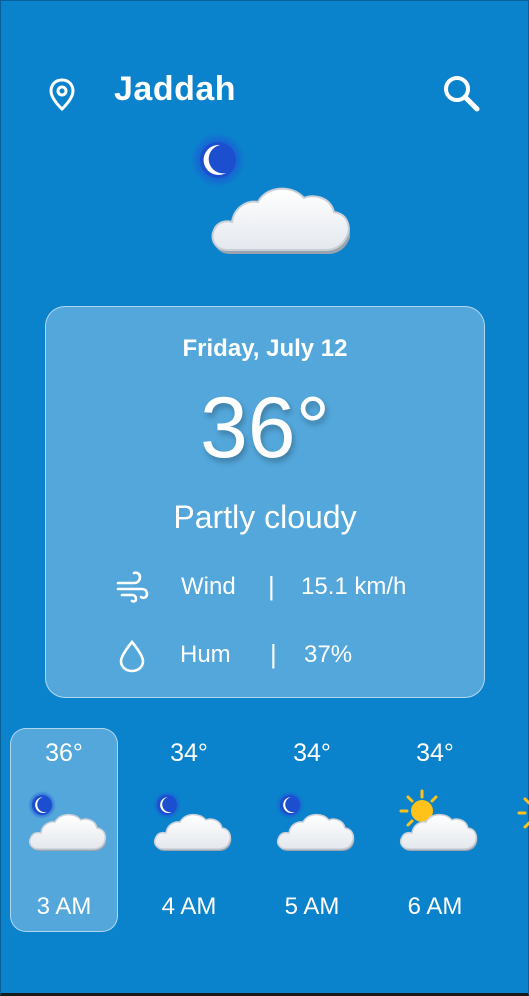  Describe the element at coordinates (265, 655) in the screenshot. I see `humidity-row: Hum | 37%` at that location.